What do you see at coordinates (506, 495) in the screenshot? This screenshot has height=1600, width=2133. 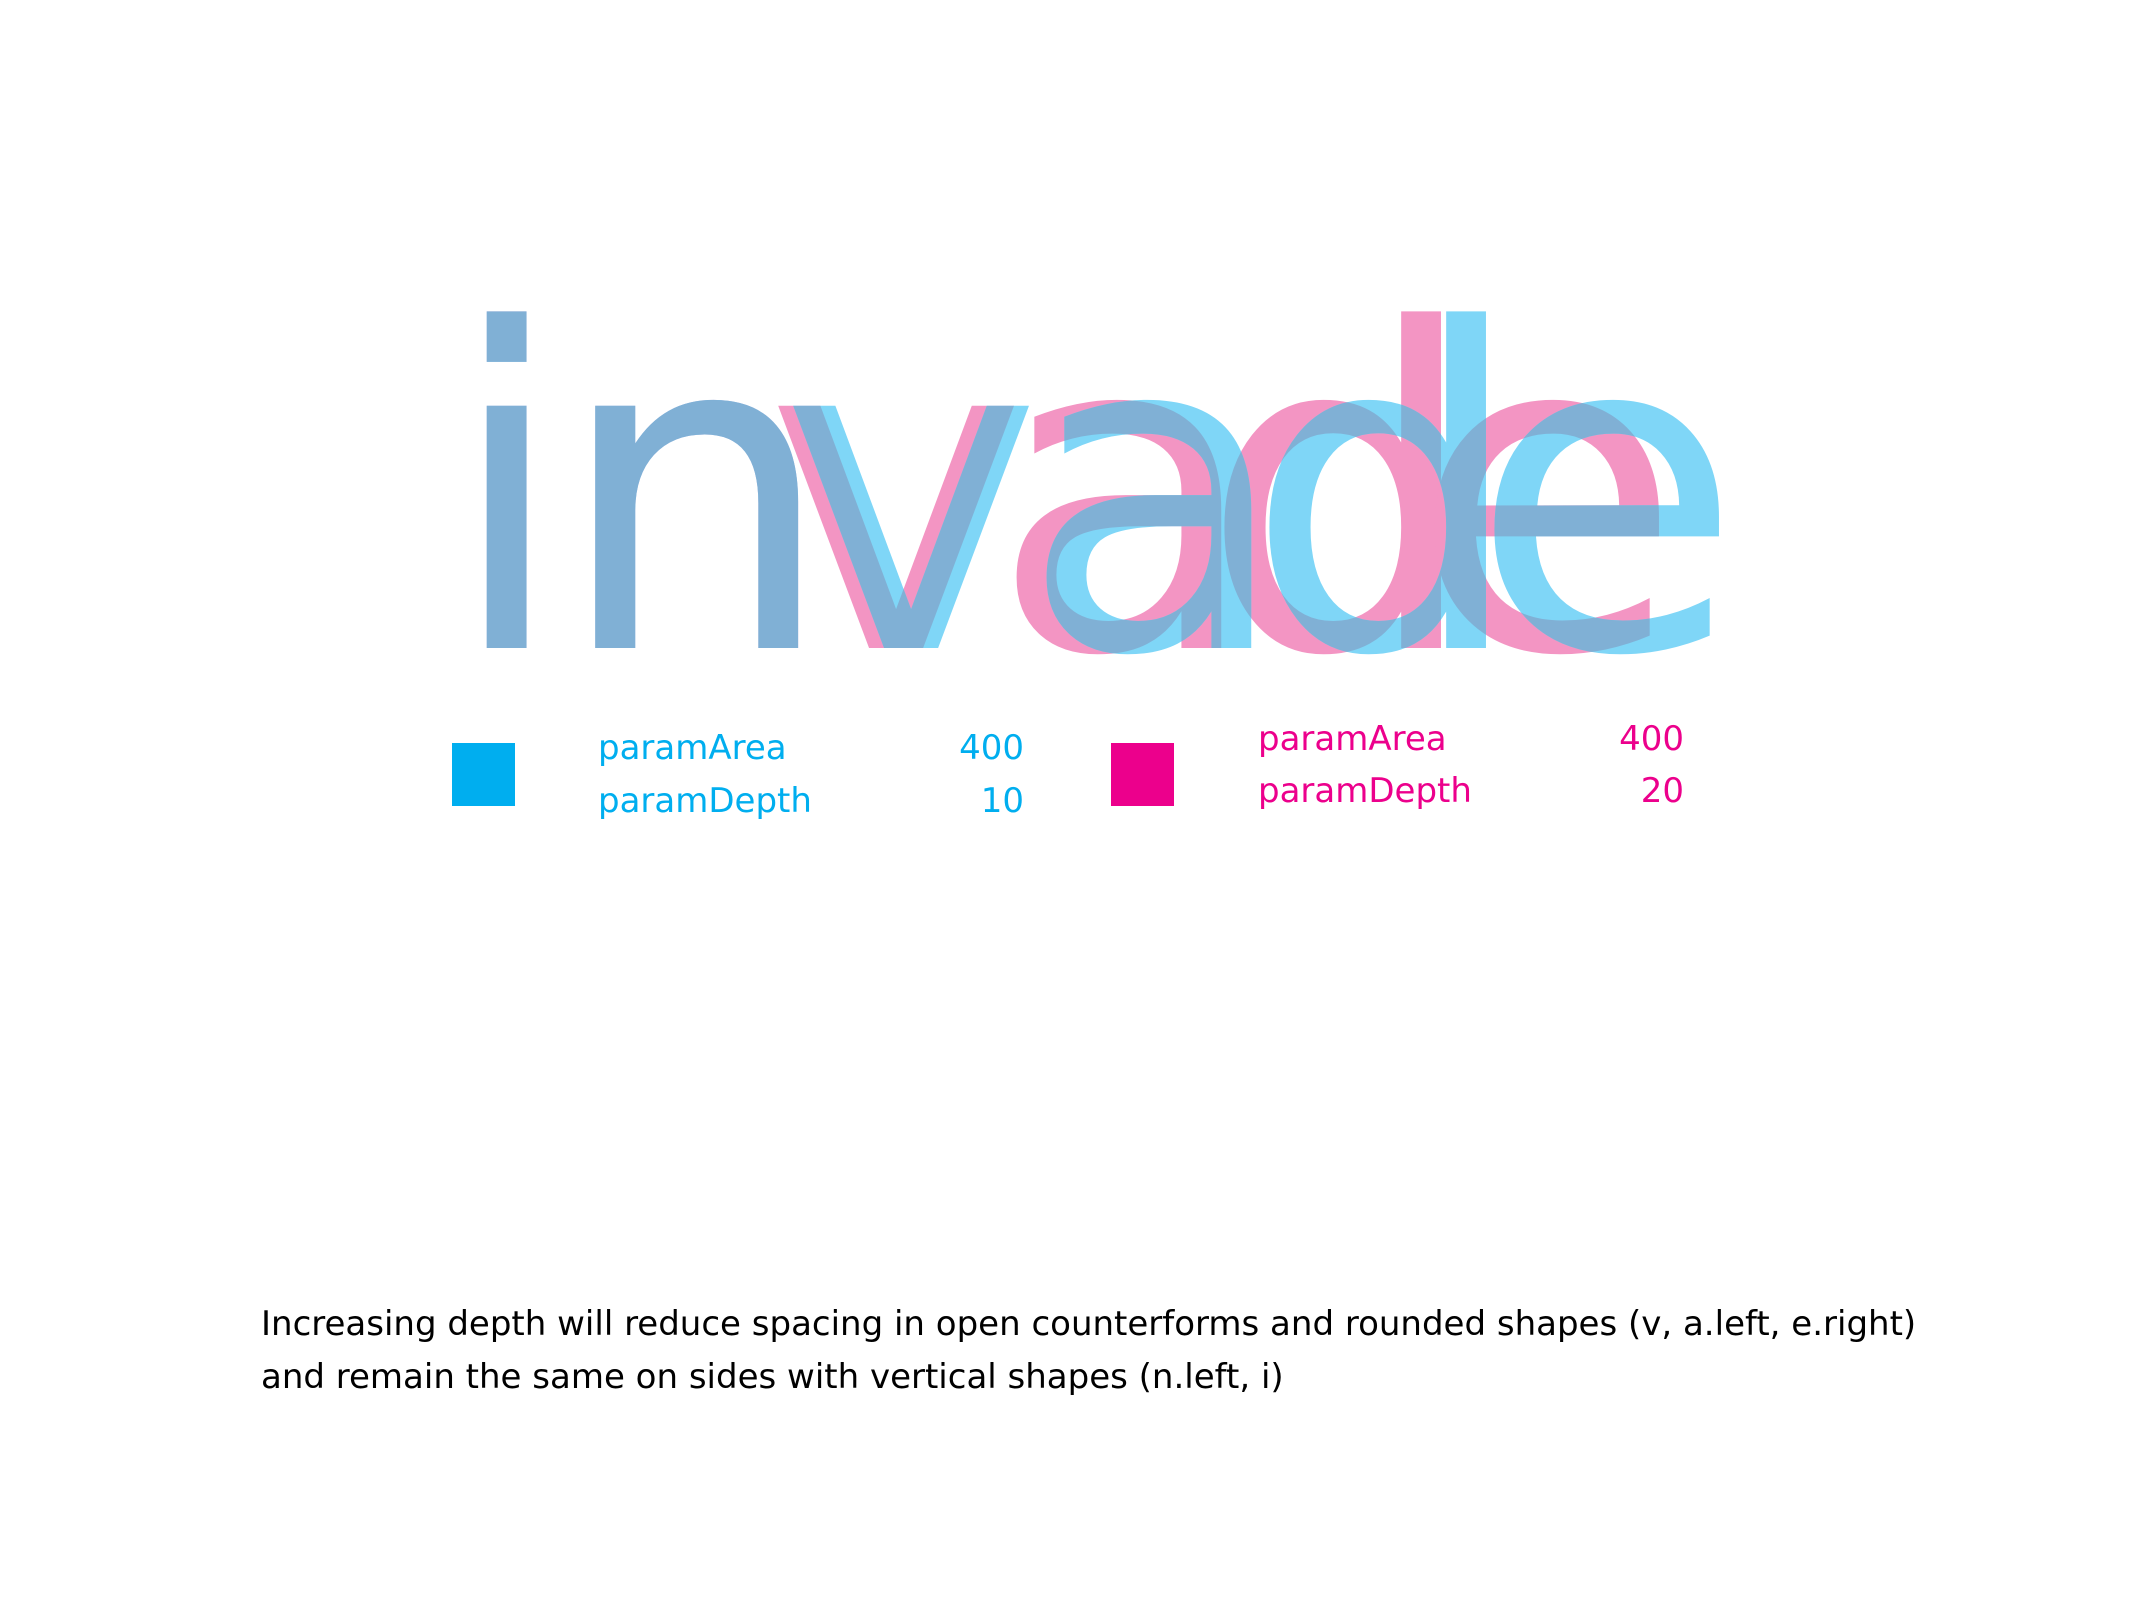 I see `overlap-letter-i: i` at bounding box center [506, 495].